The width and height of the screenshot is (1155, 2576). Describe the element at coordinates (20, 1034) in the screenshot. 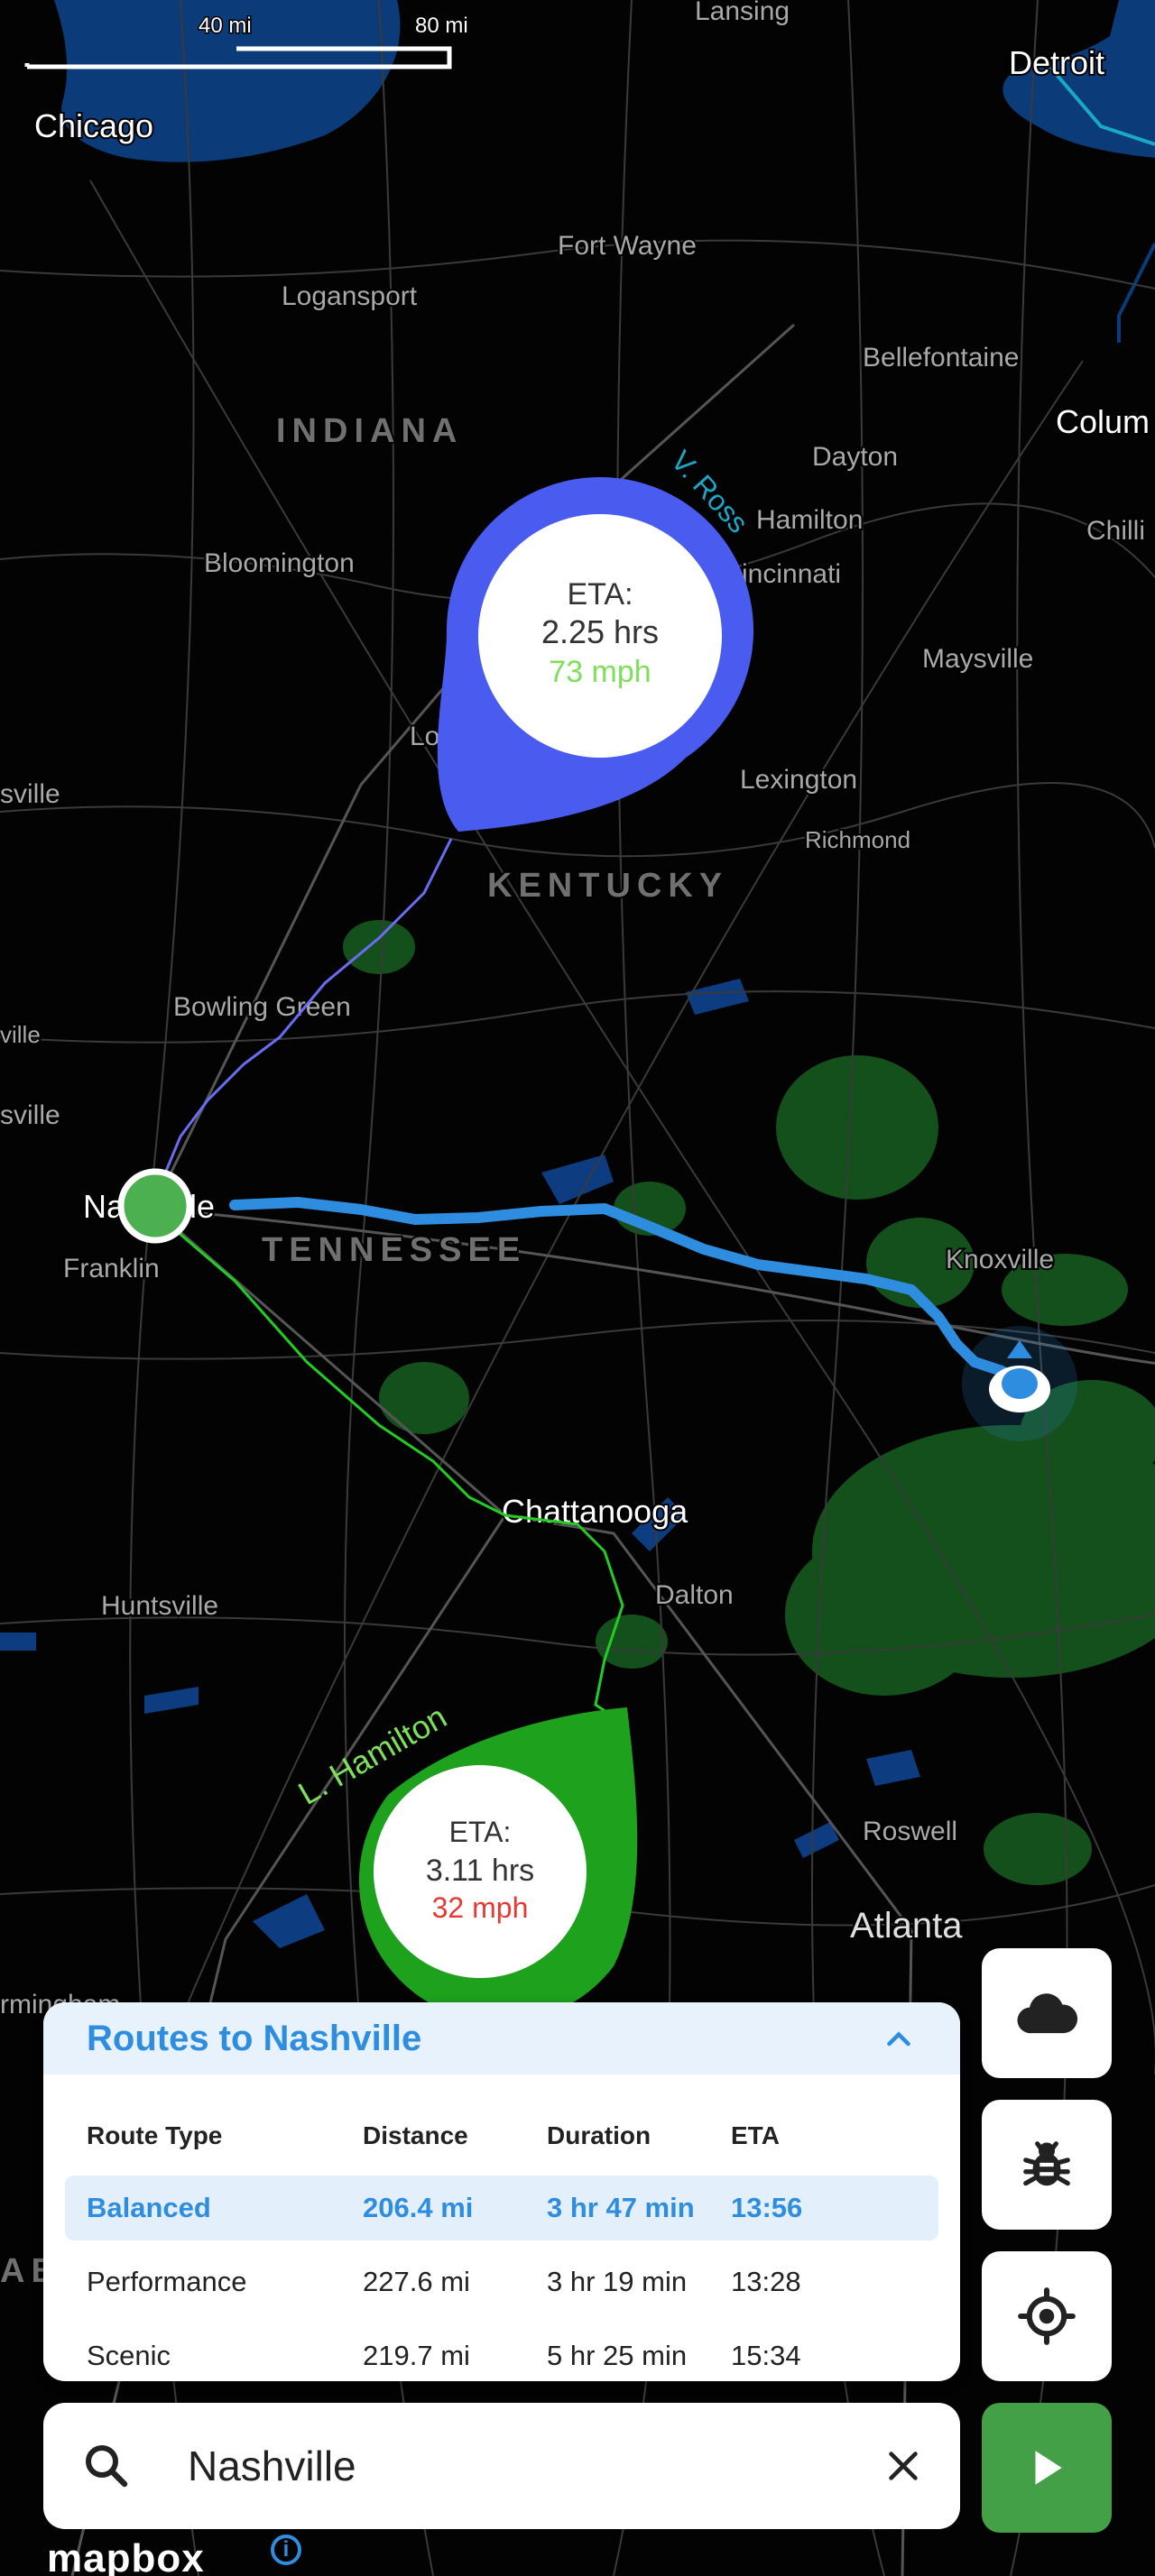

I see `label-edge-ville: ville` at that location.